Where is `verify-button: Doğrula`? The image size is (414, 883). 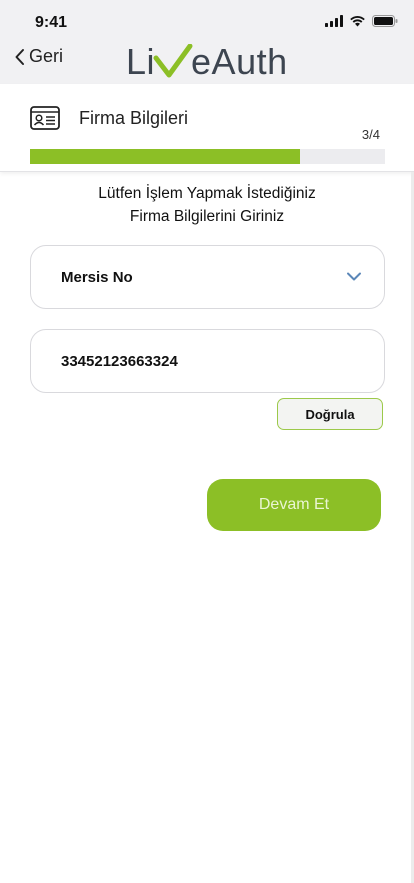 verify-button: Doğrula is located at coordinates (330, 414).